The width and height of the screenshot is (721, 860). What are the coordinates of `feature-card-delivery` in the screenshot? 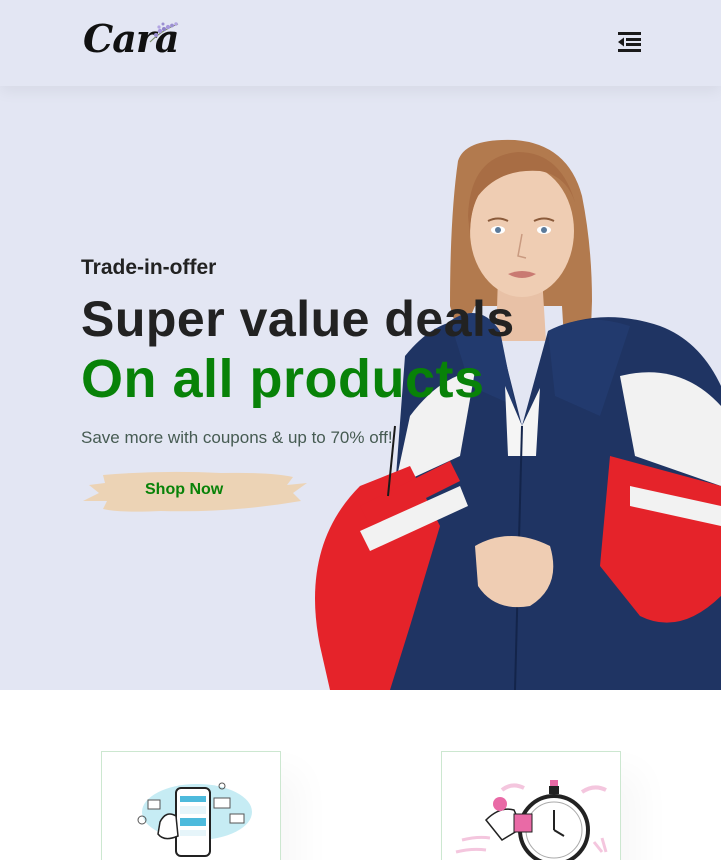 It's located at (531, 805).